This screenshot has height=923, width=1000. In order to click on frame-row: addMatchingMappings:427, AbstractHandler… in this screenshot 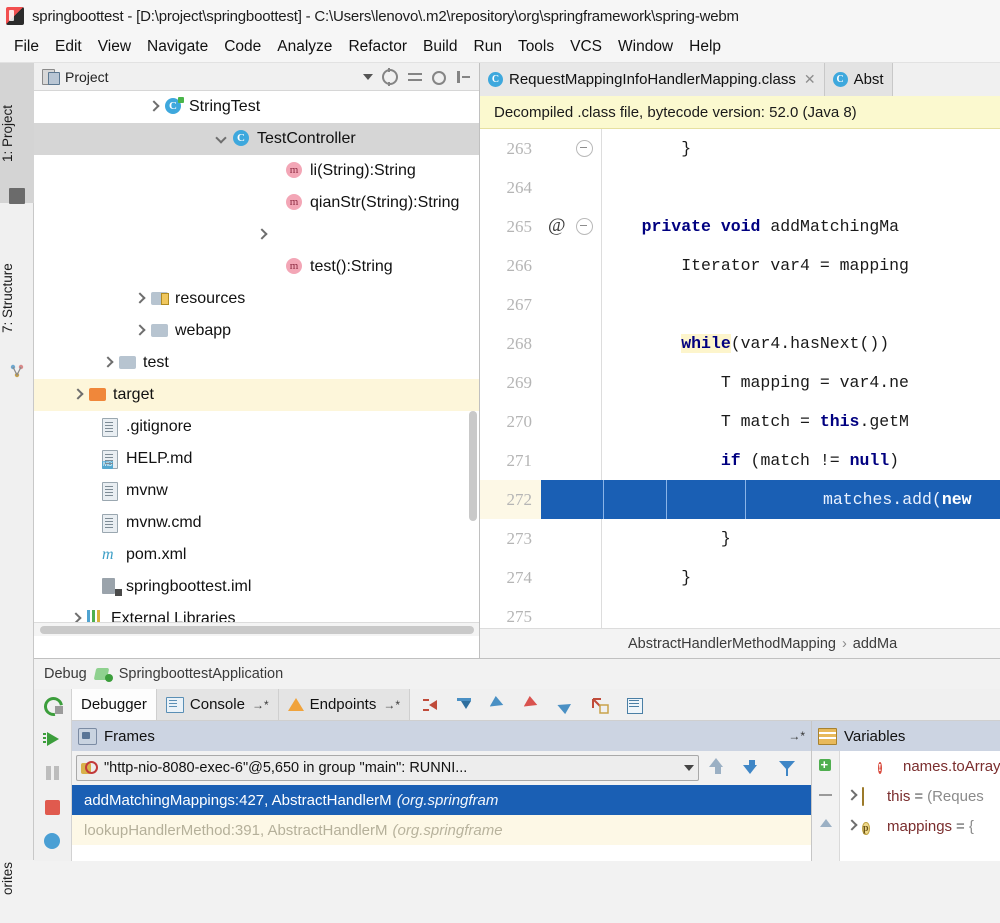, I will do `click(441, 800)`.